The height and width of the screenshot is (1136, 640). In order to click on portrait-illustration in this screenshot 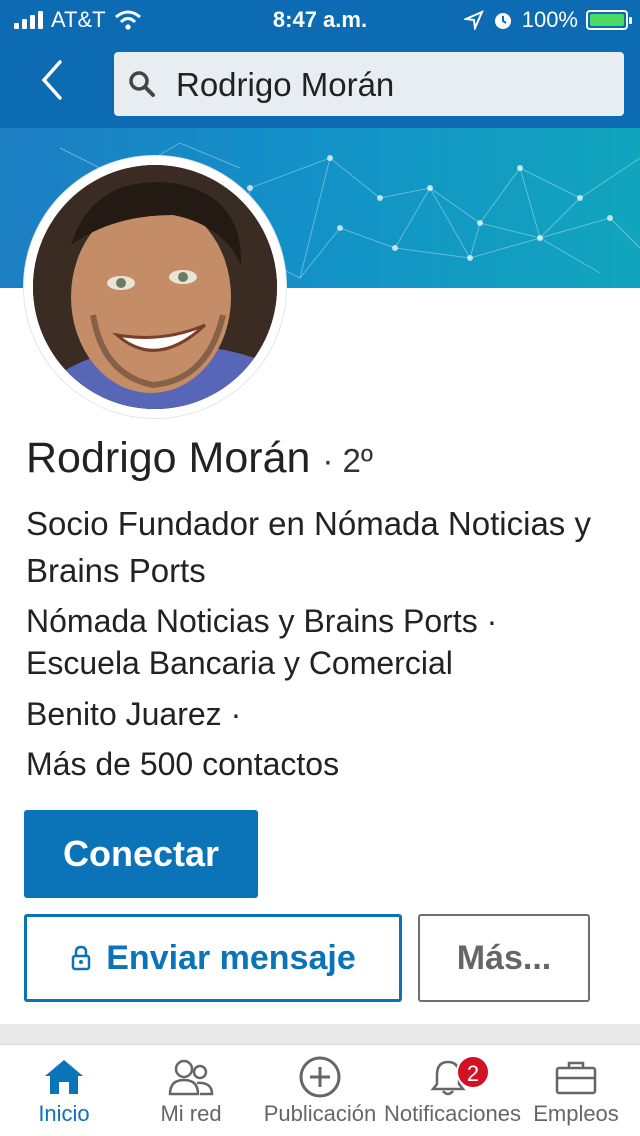, I will do `click(155, 287)`.